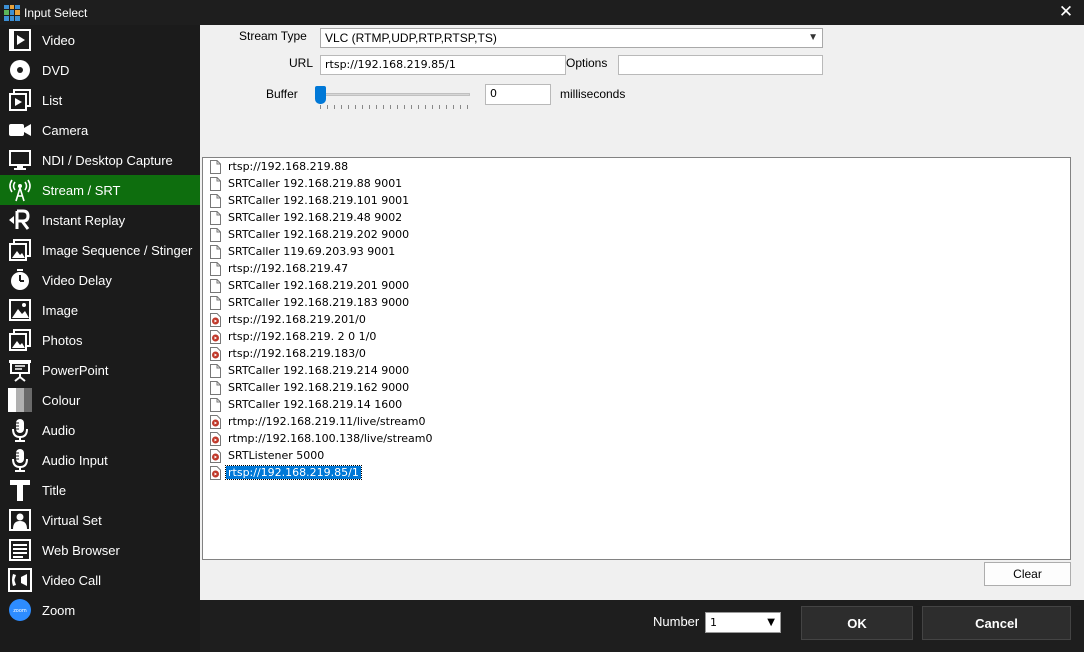 The height and width of the screenshot is (652, 1084). Describe the element at coordinates (636, 404) in the screenshot. I see `list-item: SRTCaller 192.168.219.14 1600` at that location.